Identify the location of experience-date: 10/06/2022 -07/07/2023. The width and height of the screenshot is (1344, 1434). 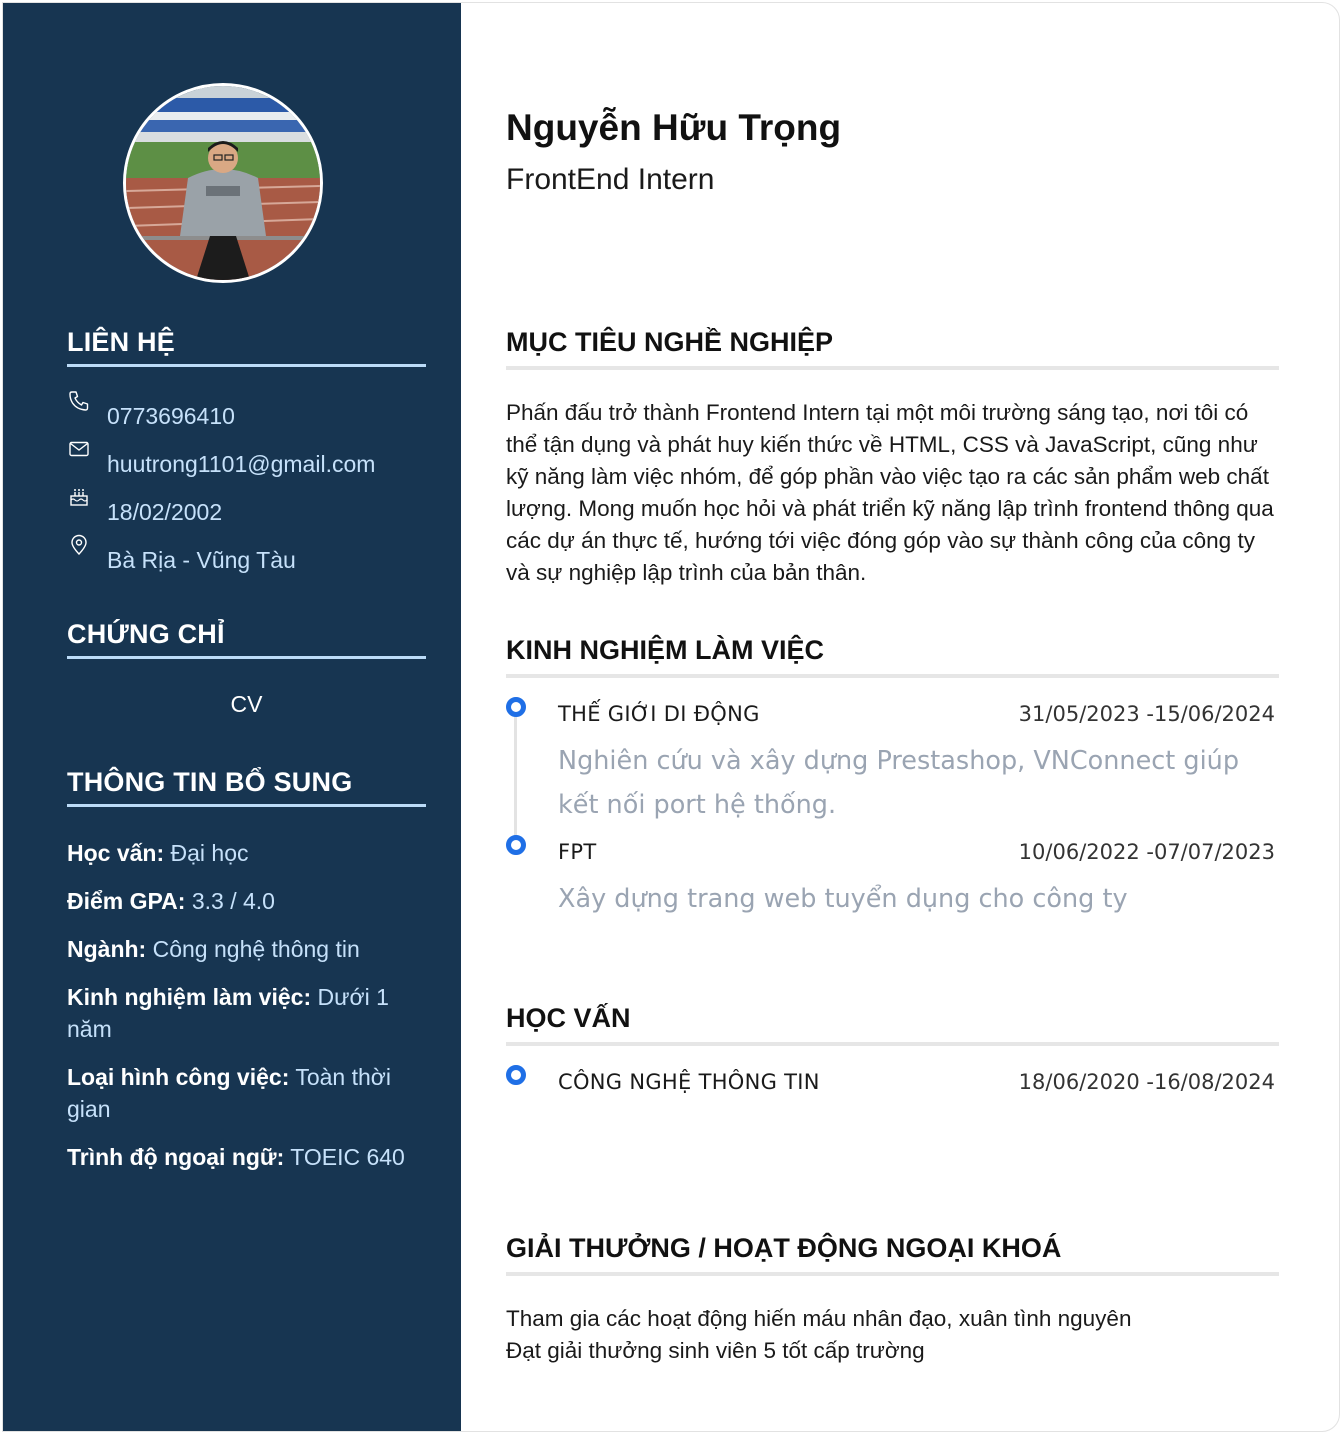
(1146, 852).